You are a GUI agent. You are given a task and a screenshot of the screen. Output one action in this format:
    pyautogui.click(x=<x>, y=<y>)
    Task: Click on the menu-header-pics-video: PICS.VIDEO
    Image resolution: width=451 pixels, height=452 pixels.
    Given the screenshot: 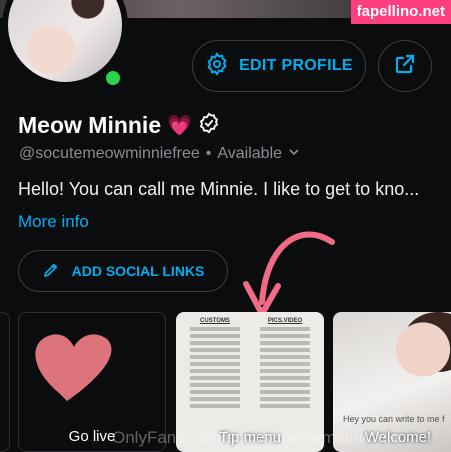 What is the action you would take?
    pyautogui.click(x=285, y=321)
    